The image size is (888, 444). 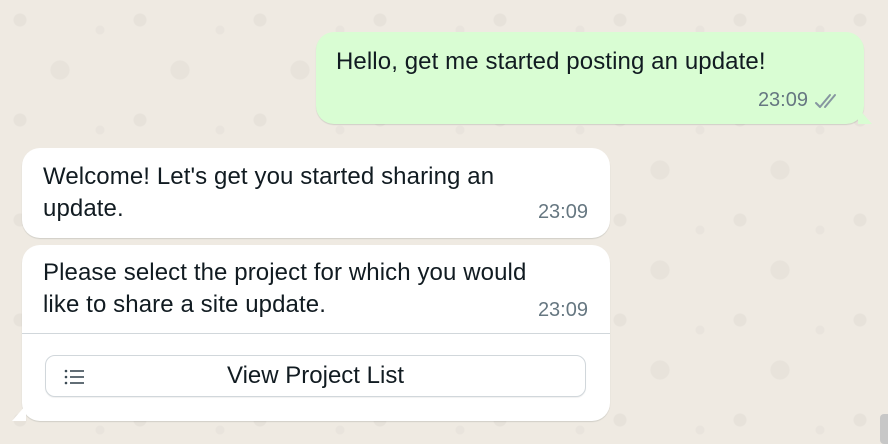 What do you see at coordinates (551, 61) in the screenshot?
I see `message-text: Hello, get me started posting an update!` at bounding box center [551, 61].